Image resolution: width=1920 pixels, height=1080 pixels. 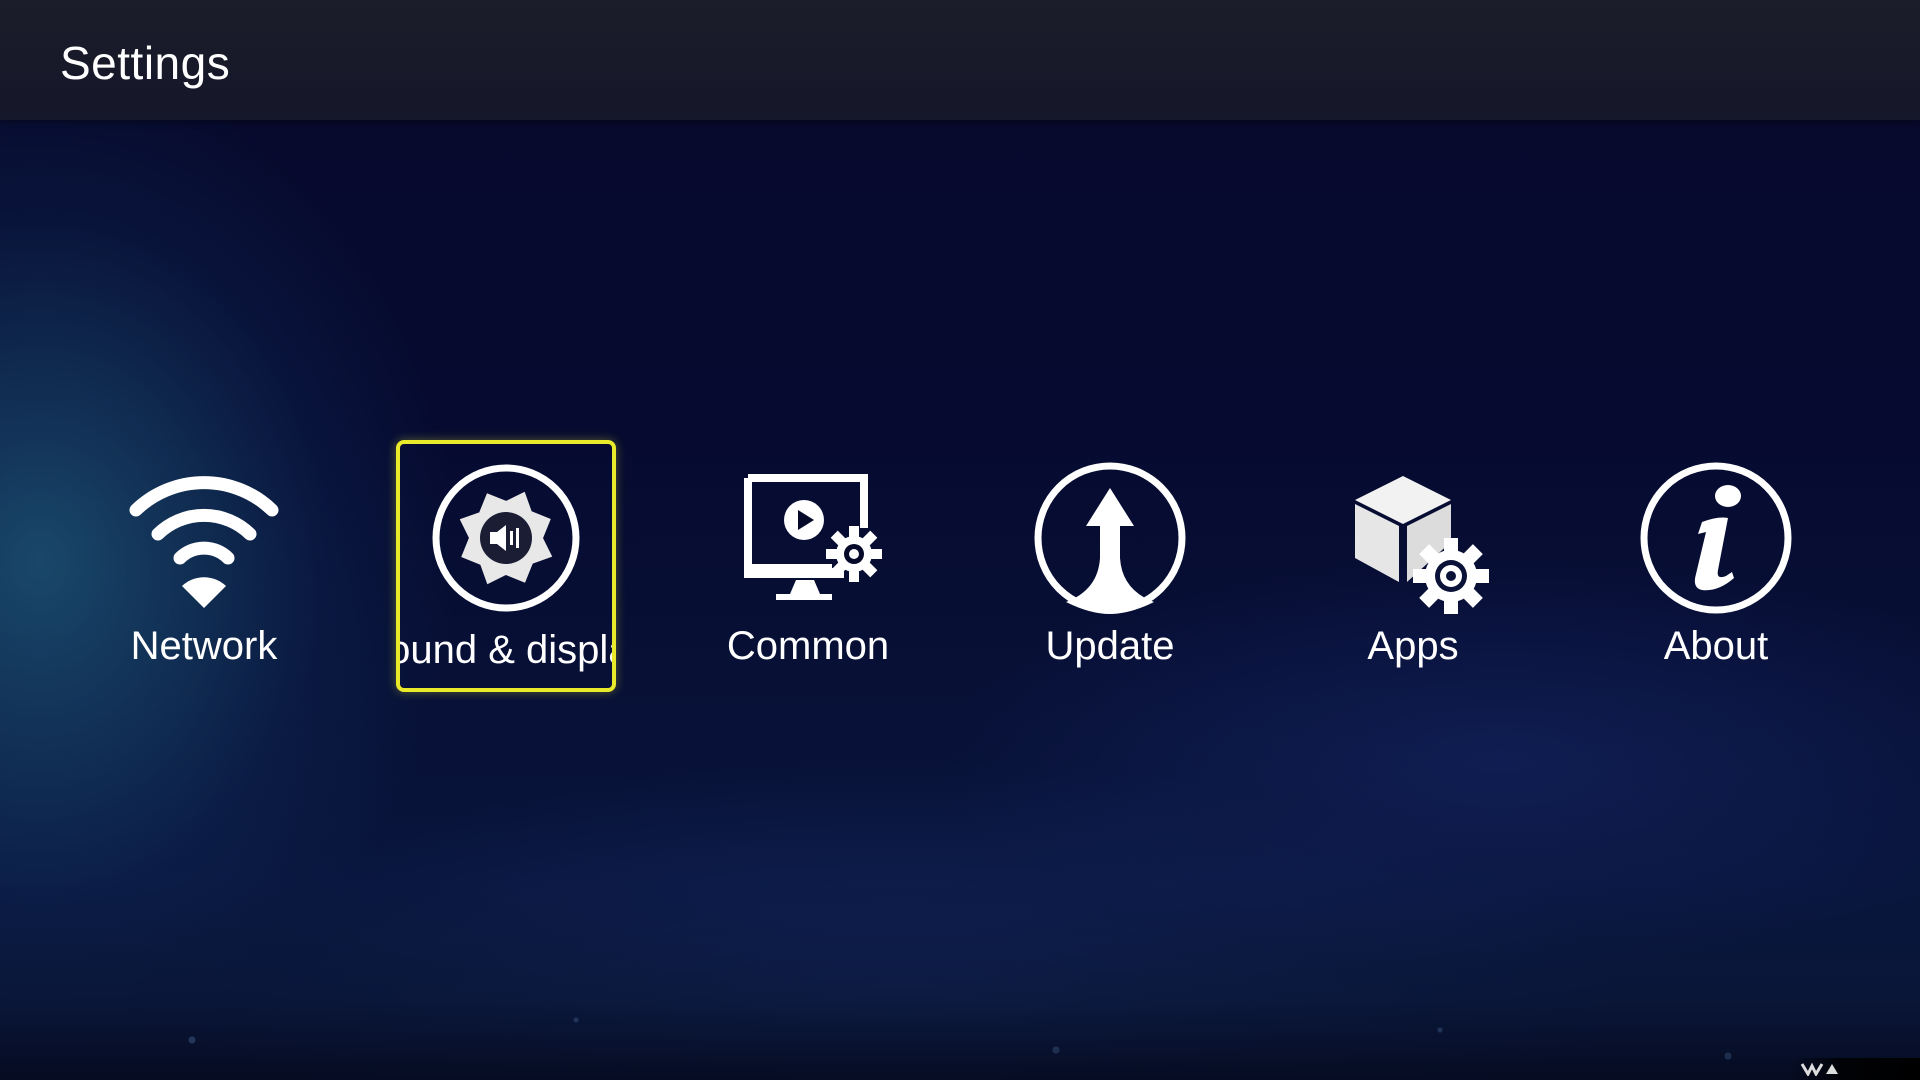 I want to click on monitor-settings-icon, so click(x=813, y=537).